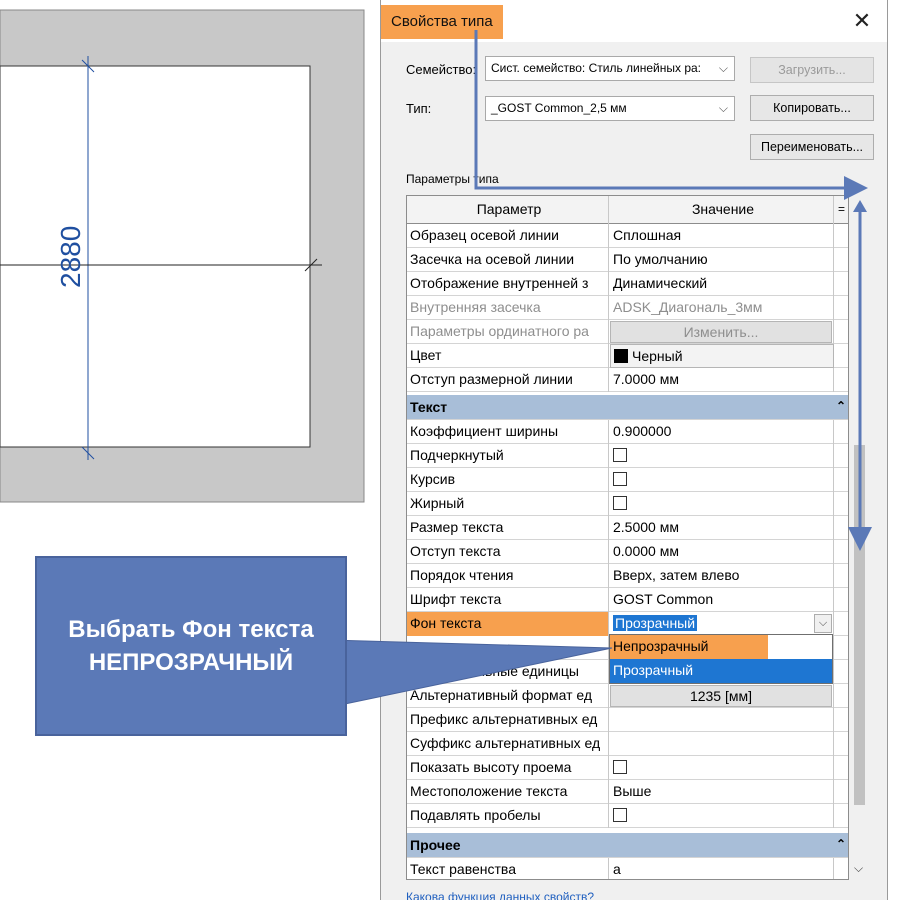 Image resolution: width=900 pixels, height=900 pixels. Describe the element at coordinates (627, 407) in the screenshot. I see `group-text: Текст ⌃` at that location.